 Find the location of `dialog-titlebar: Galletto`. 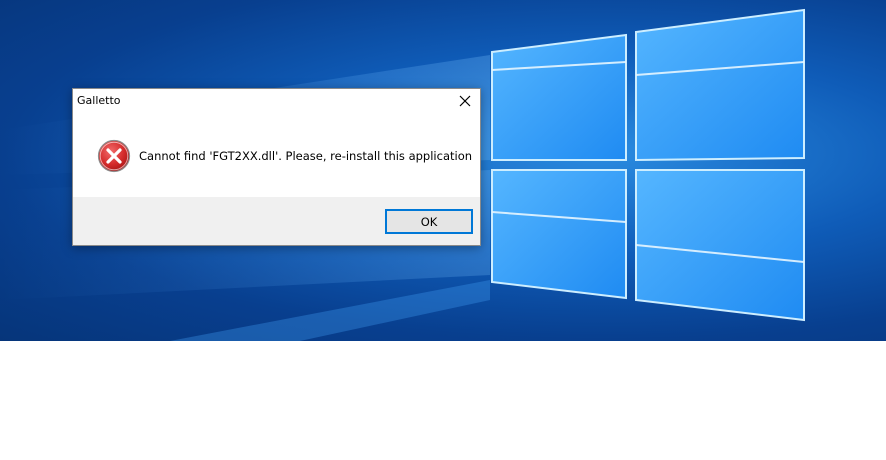

dialog-titlebar: Galletto is located at coordinates (276, 101).